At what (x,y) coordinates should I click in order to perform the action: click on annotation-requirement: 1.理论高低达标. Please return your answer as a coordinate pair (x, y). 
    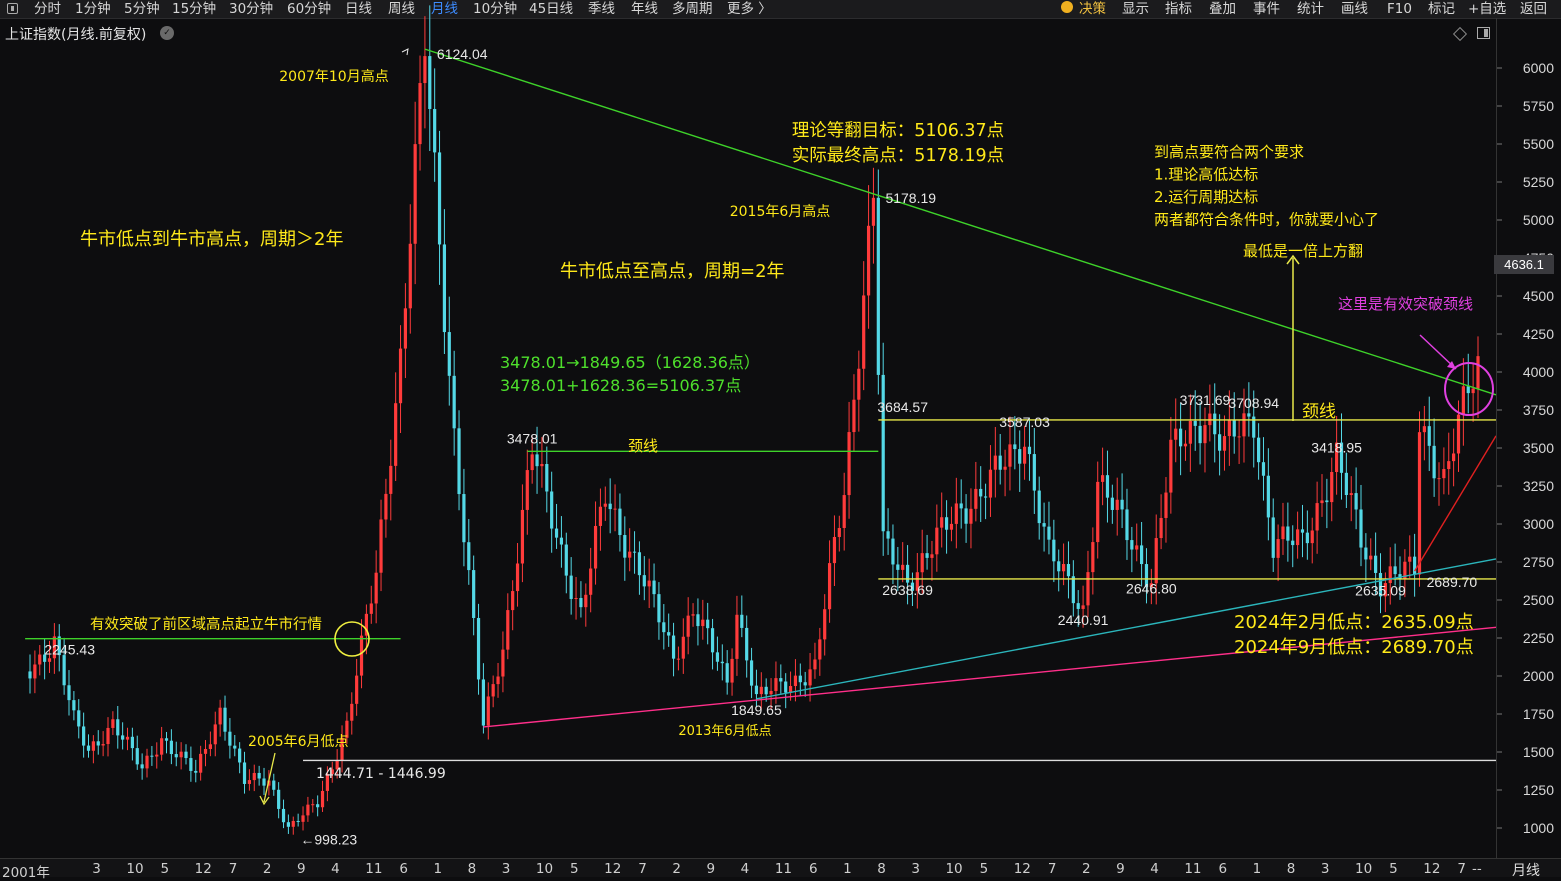
    Looking at the image, I should click on (1206, 175).